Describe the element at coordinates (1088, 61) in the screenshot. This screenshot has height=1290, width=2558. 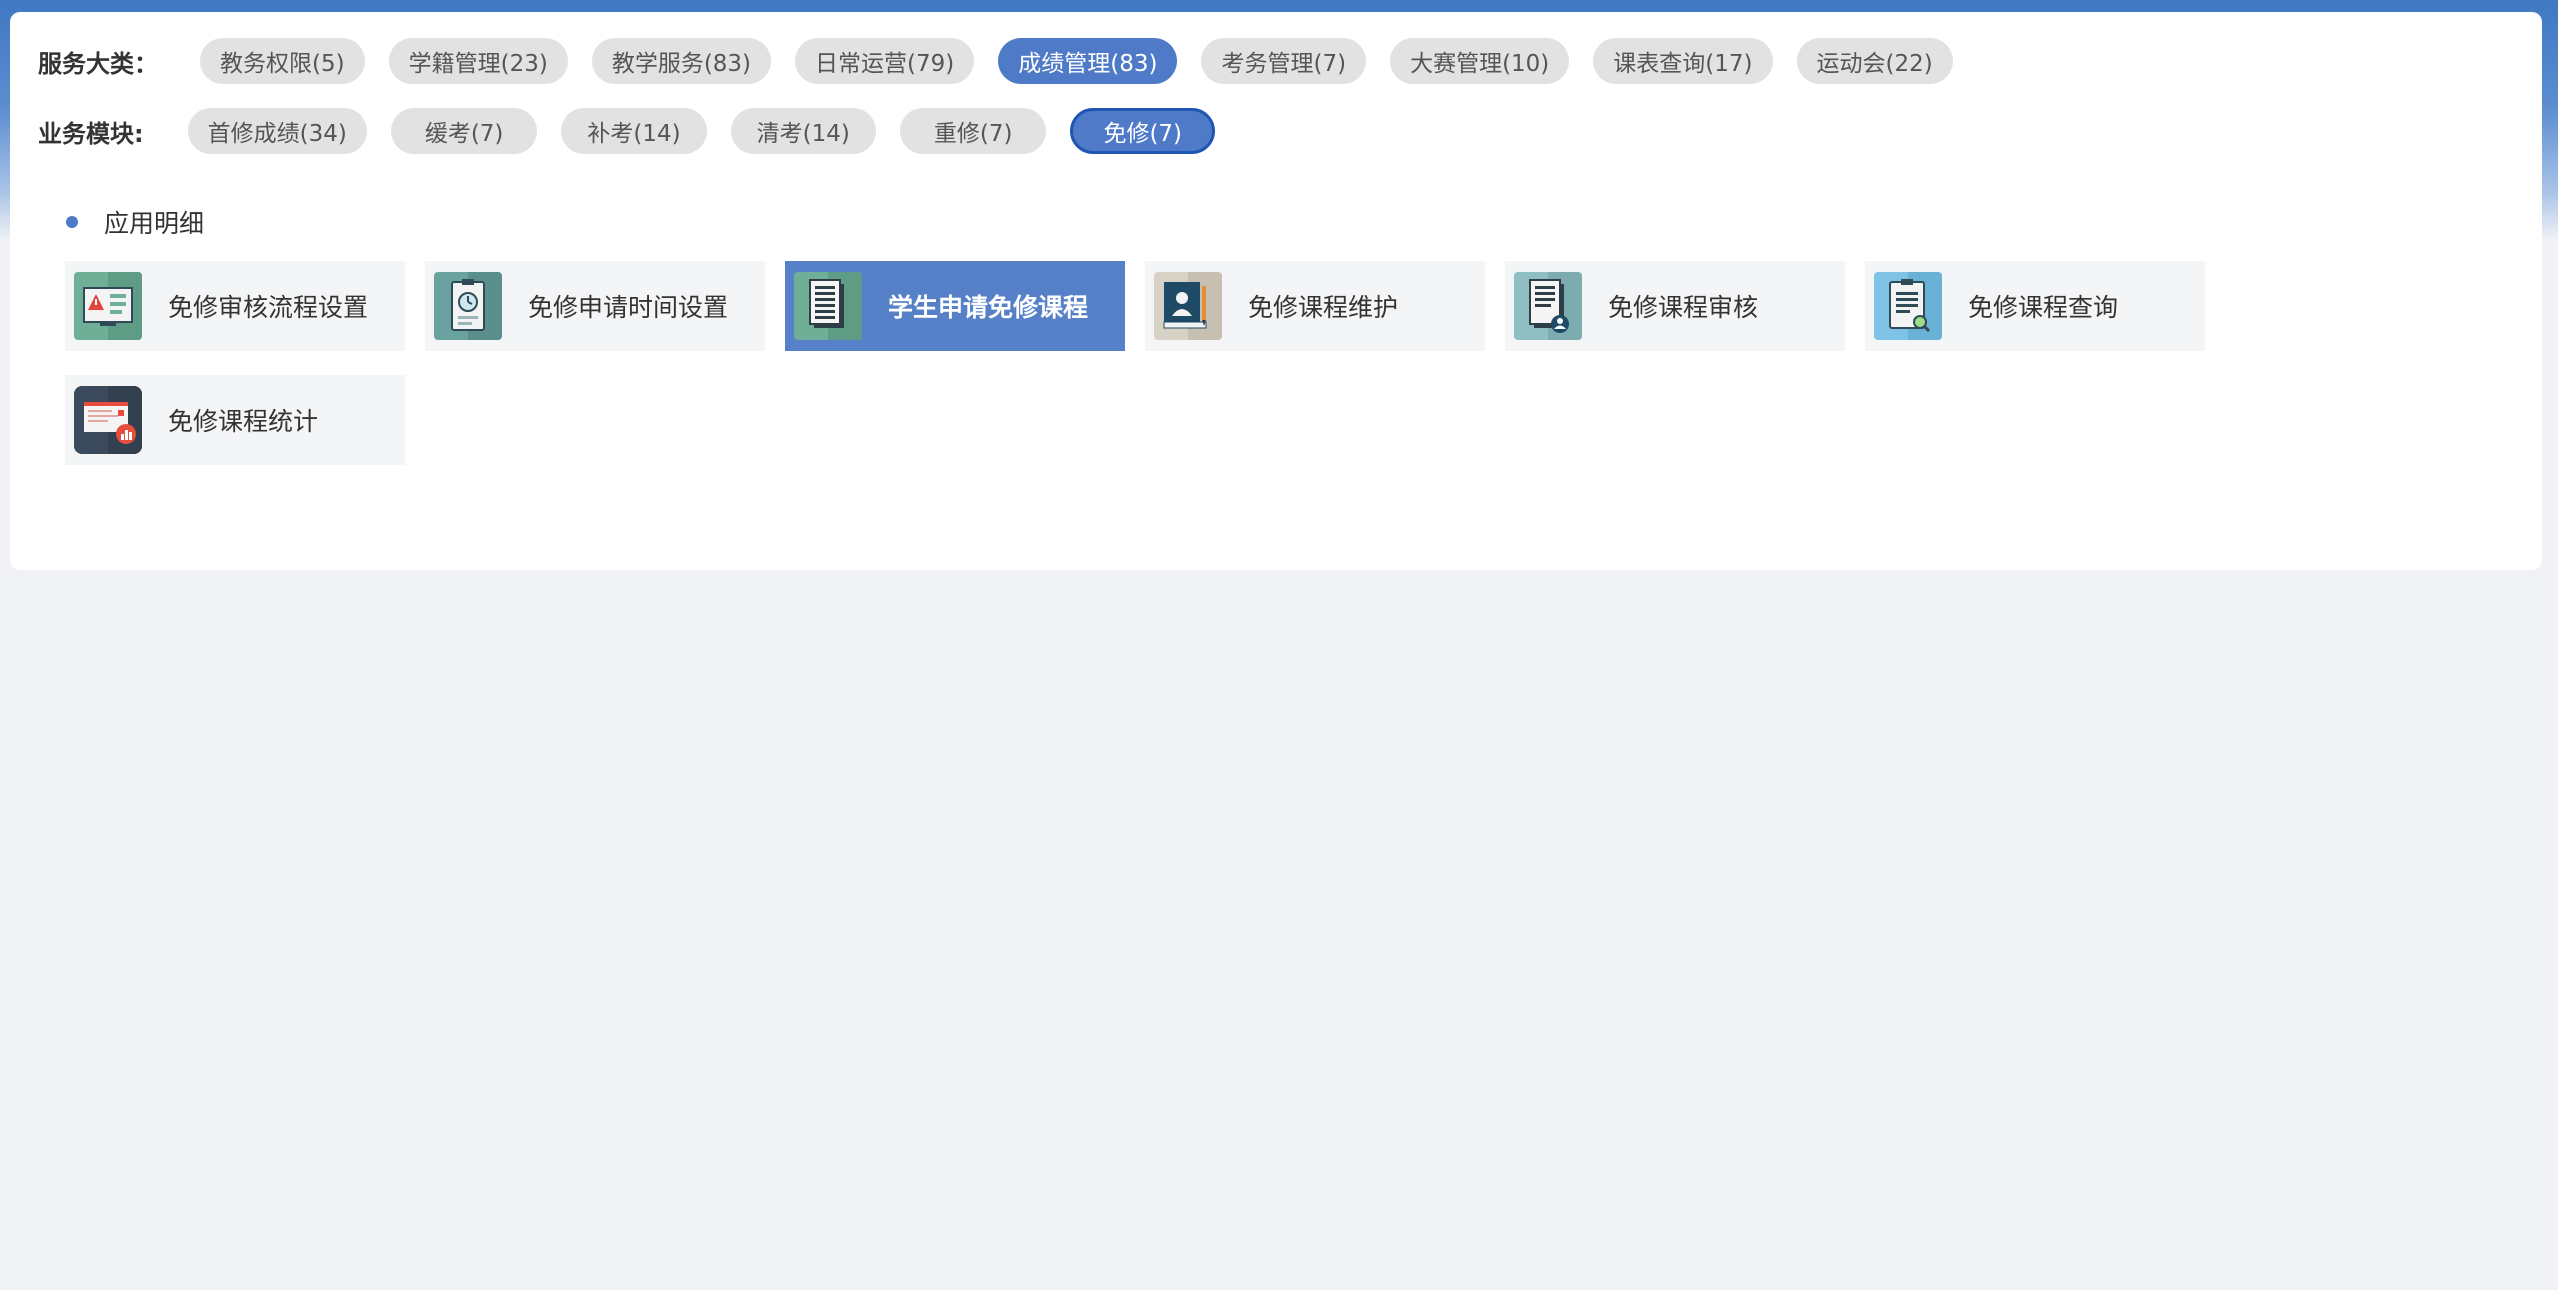
I see `category-pill-grade-management: 成绩管理(83)` at that location.